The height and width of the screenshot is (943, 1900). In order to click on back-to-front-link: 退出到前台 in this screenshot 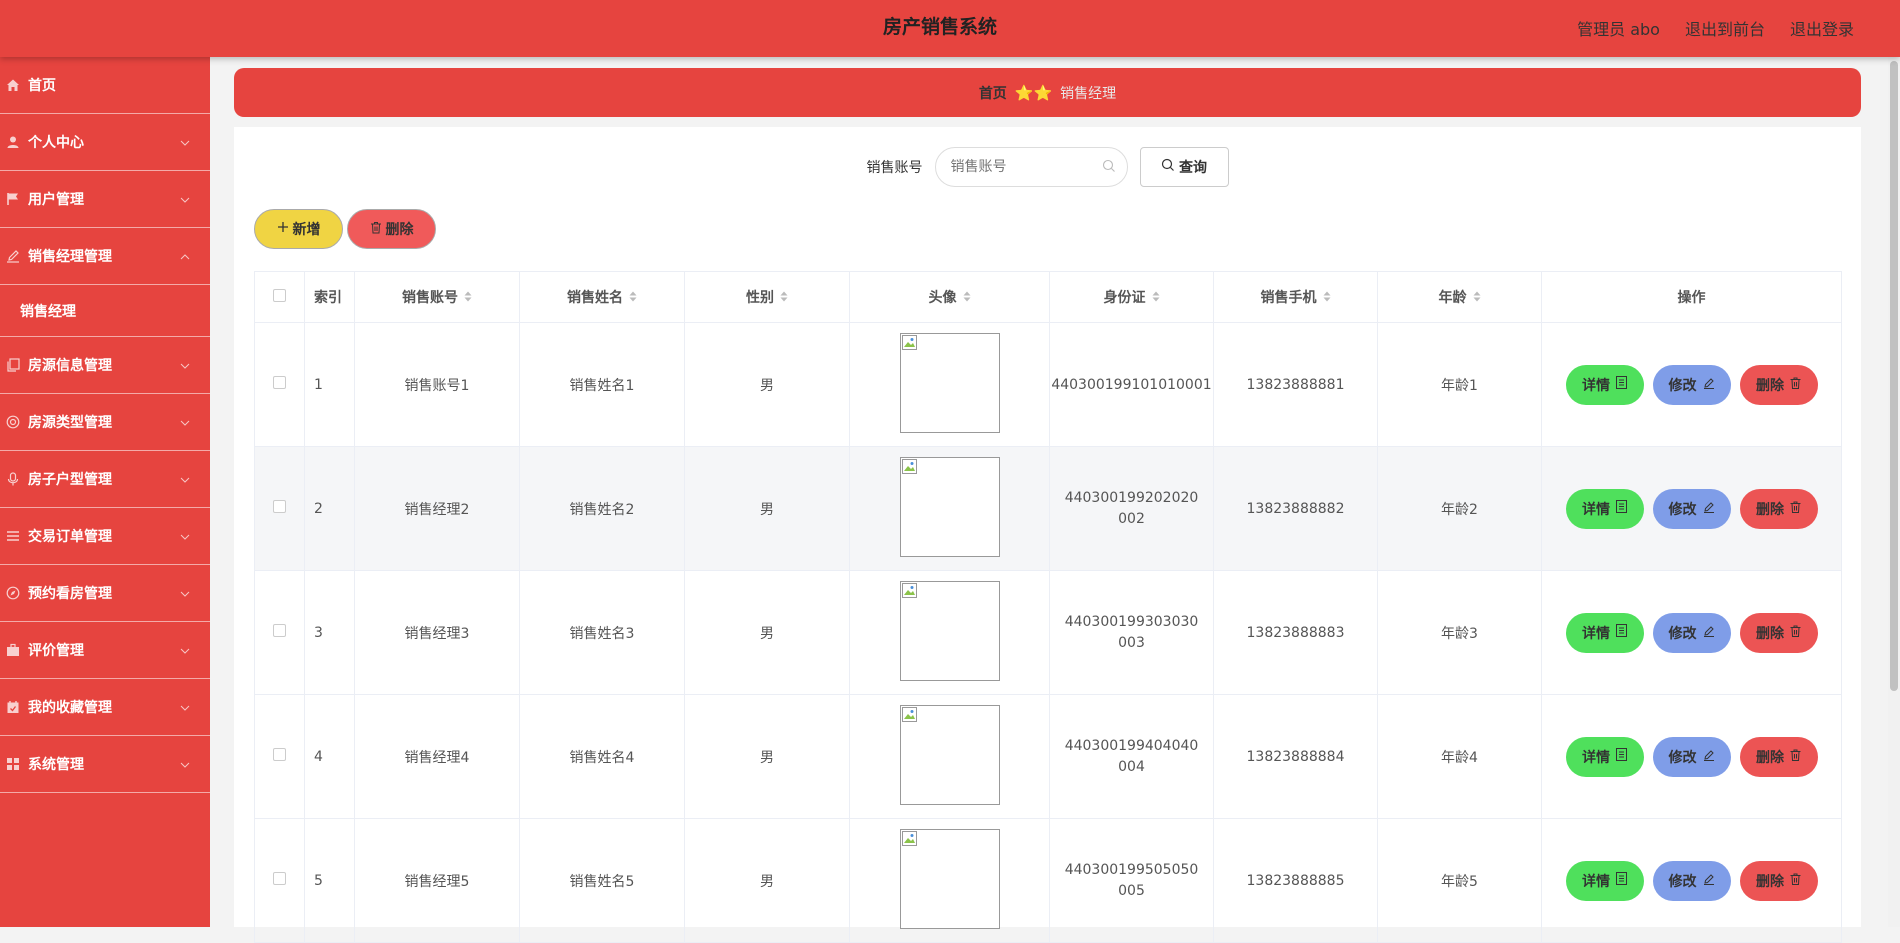, I will do `click(1725, 28)`.